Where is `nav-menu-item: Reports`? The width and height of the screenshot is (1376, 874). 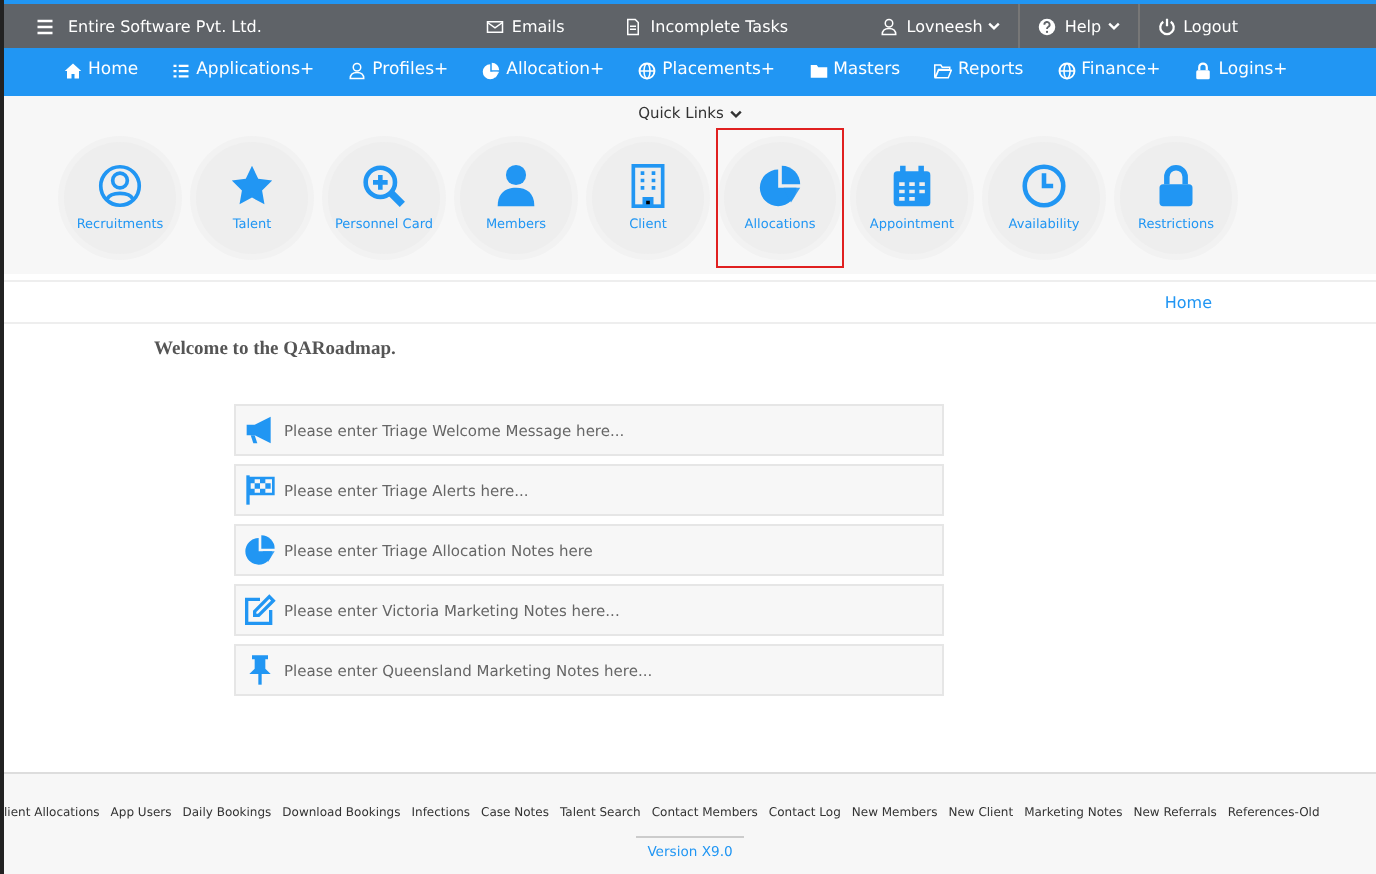 nav-menu-item: Reports is located at coordinates (979, 70).